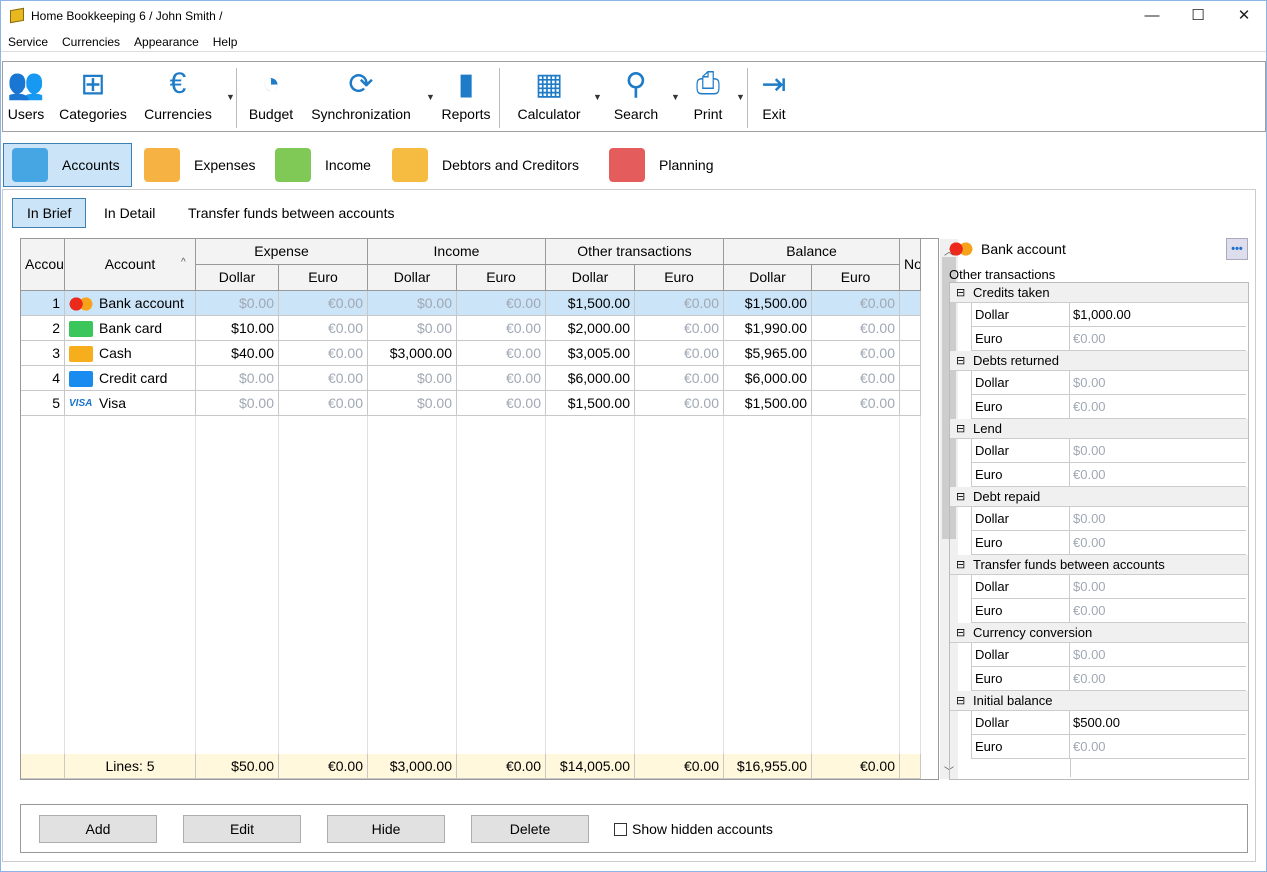  I want to click on value-cell: $1,990.00, so click(768, 328).